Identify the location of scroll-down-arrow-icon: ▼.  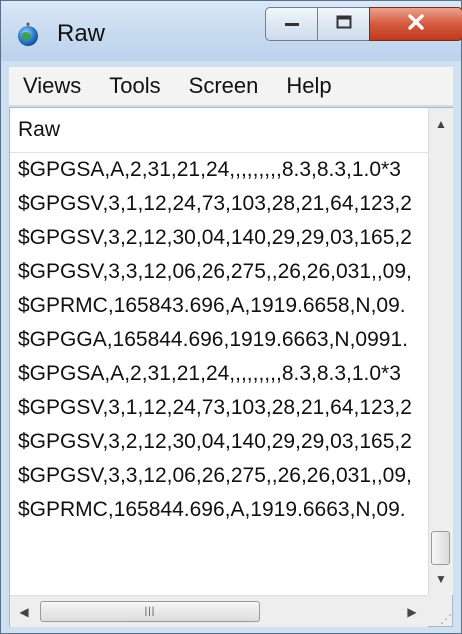
(441, 579).